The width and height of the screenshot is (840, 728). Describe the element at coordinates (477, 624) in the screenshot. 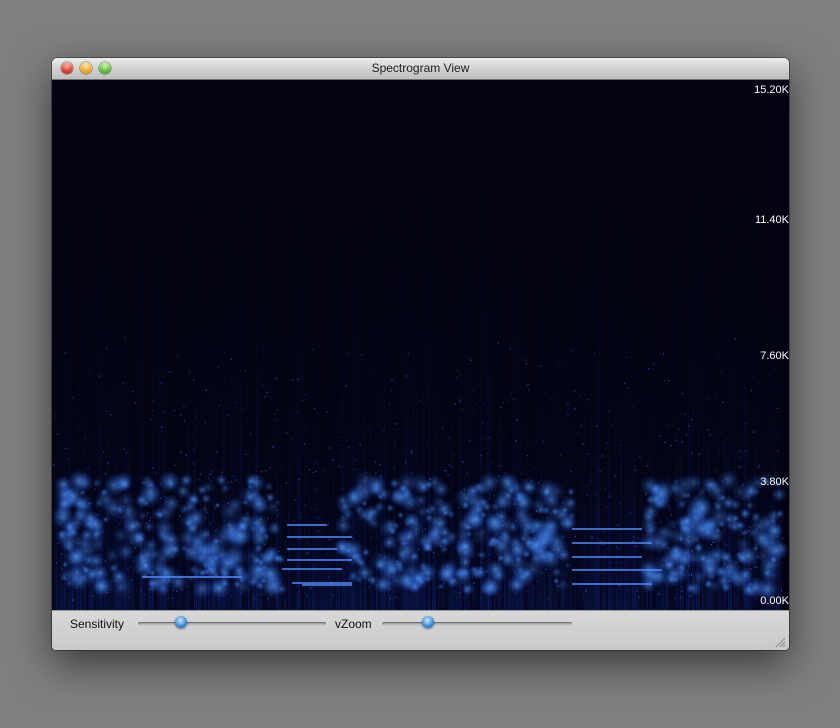

I see `vzoom-slider` at that location.